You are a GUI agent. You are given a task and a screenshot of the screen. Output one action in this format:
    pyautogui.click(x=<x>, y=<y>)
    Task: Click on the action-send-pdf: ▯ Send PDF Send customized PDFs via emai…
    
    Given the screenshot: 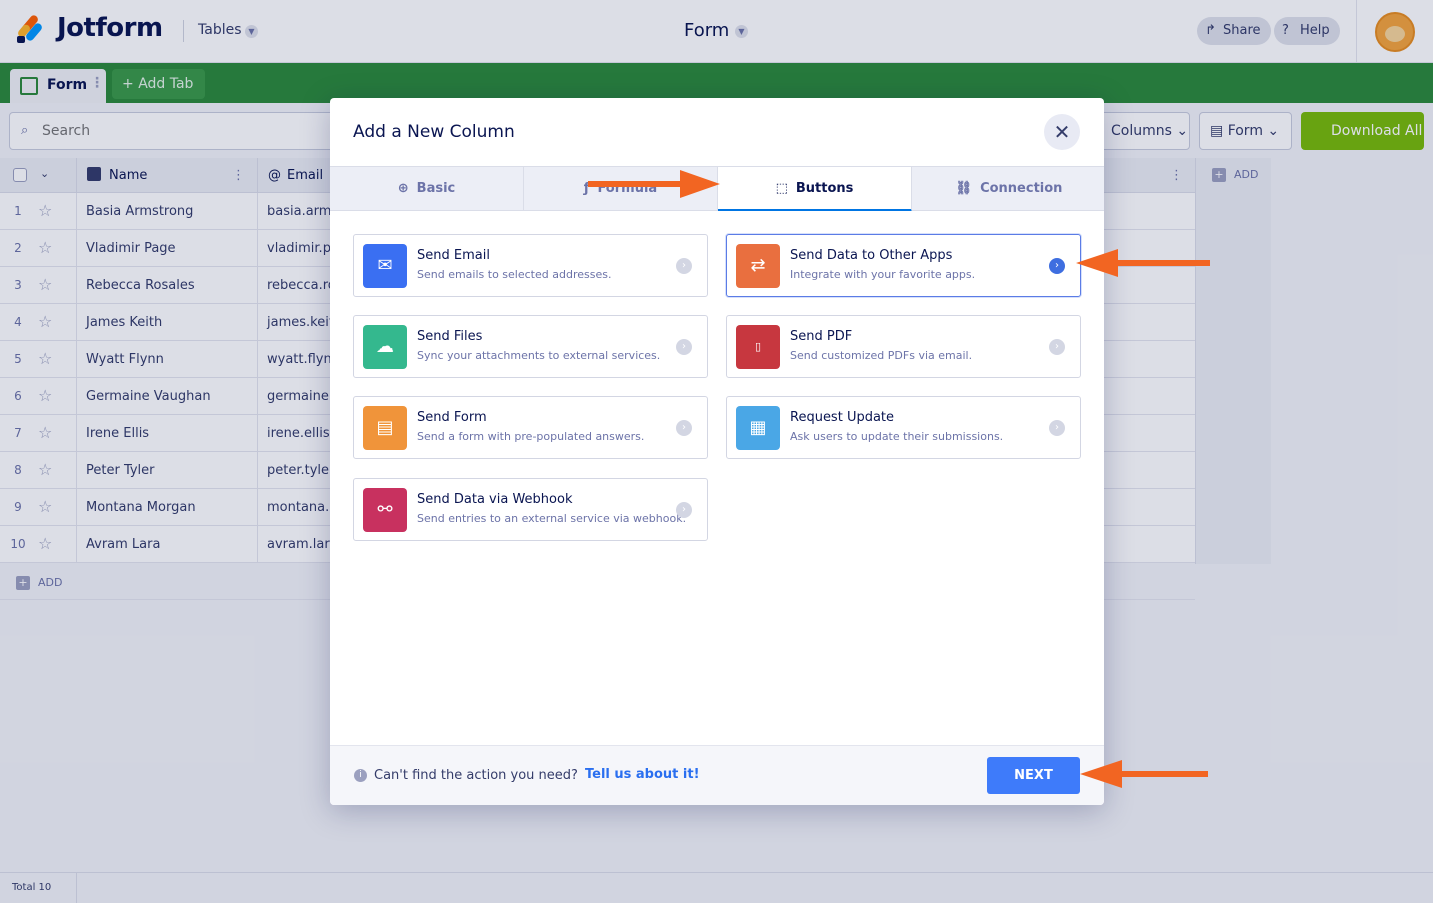 What is the action you would take?
    pyautogui.click(x=903, y=346)
    